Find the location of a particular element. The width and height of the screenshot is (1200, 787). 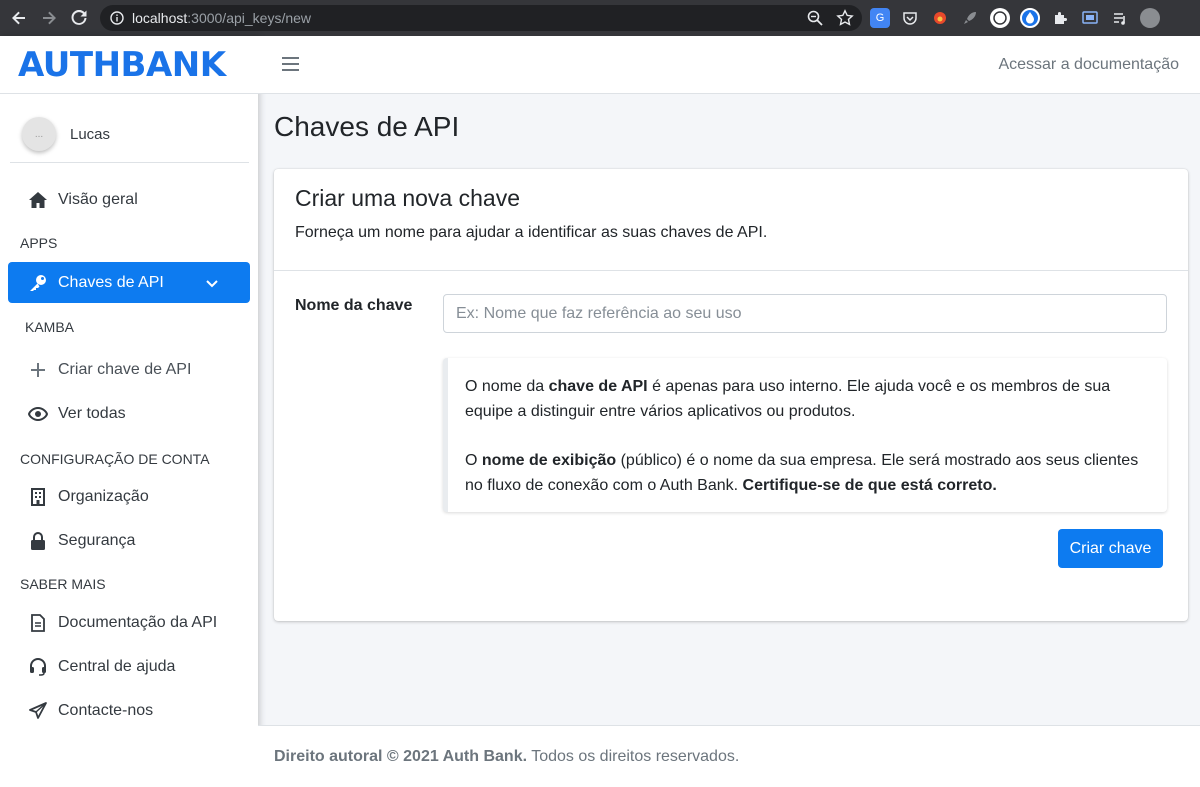

sidebar-item-label: Organização is located at coordinates (103, 496).